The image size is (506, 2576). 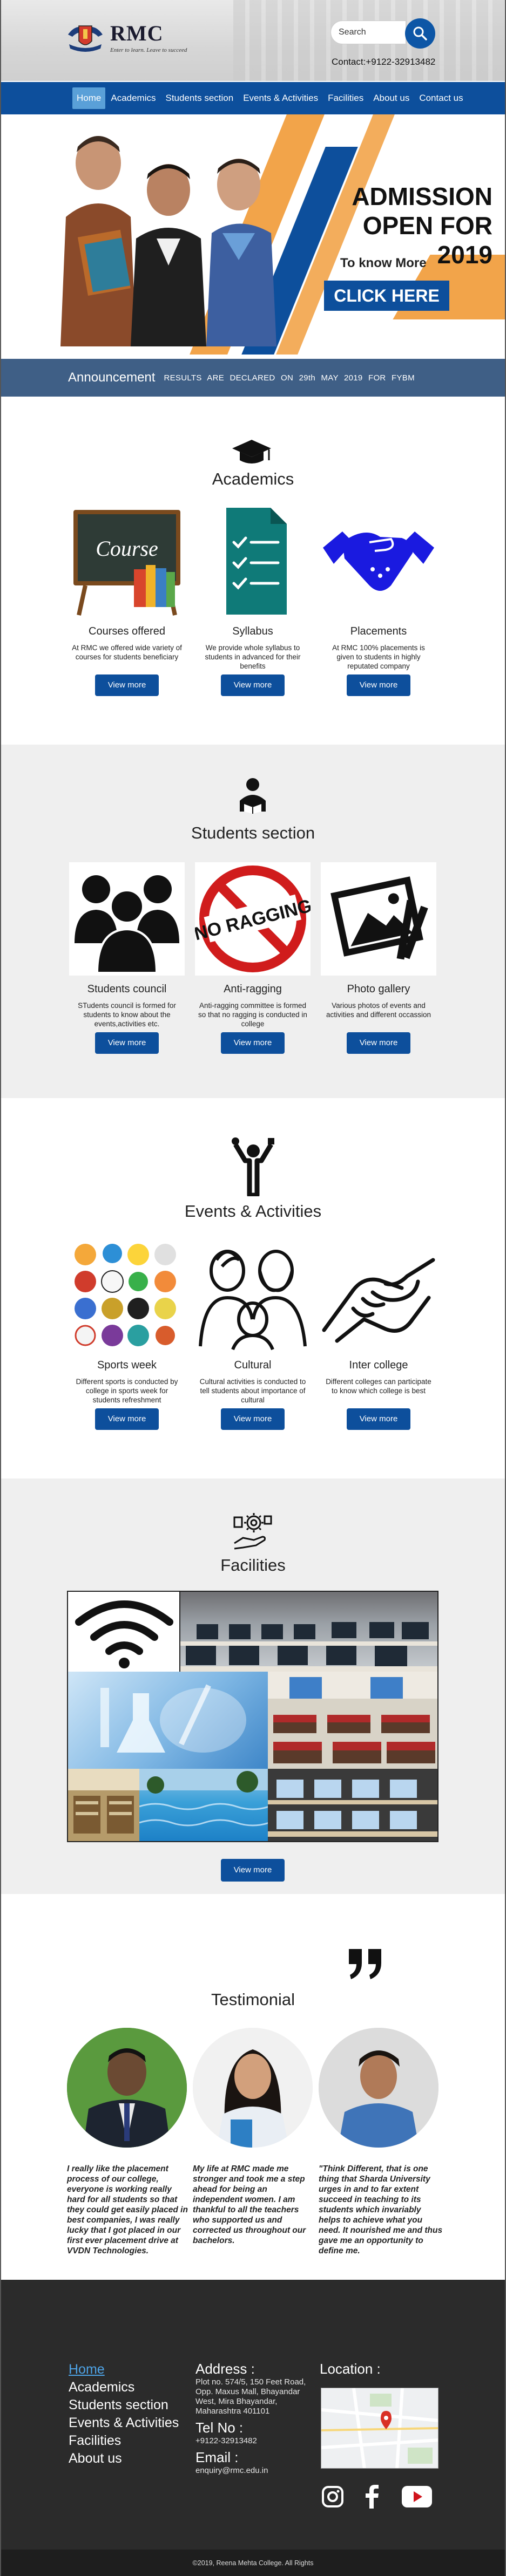 What do you see at coordinates (378, 1295) in the screenshot?
I see `handshake-outline-icon` at bounding box center [378, 1295].